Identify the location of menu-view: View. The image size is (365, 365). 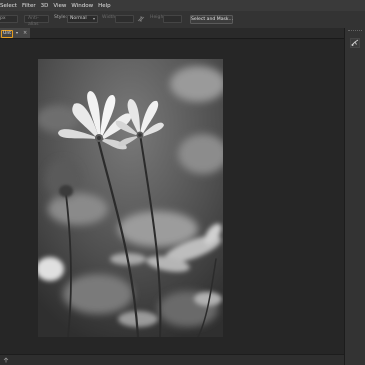
(57, 6).